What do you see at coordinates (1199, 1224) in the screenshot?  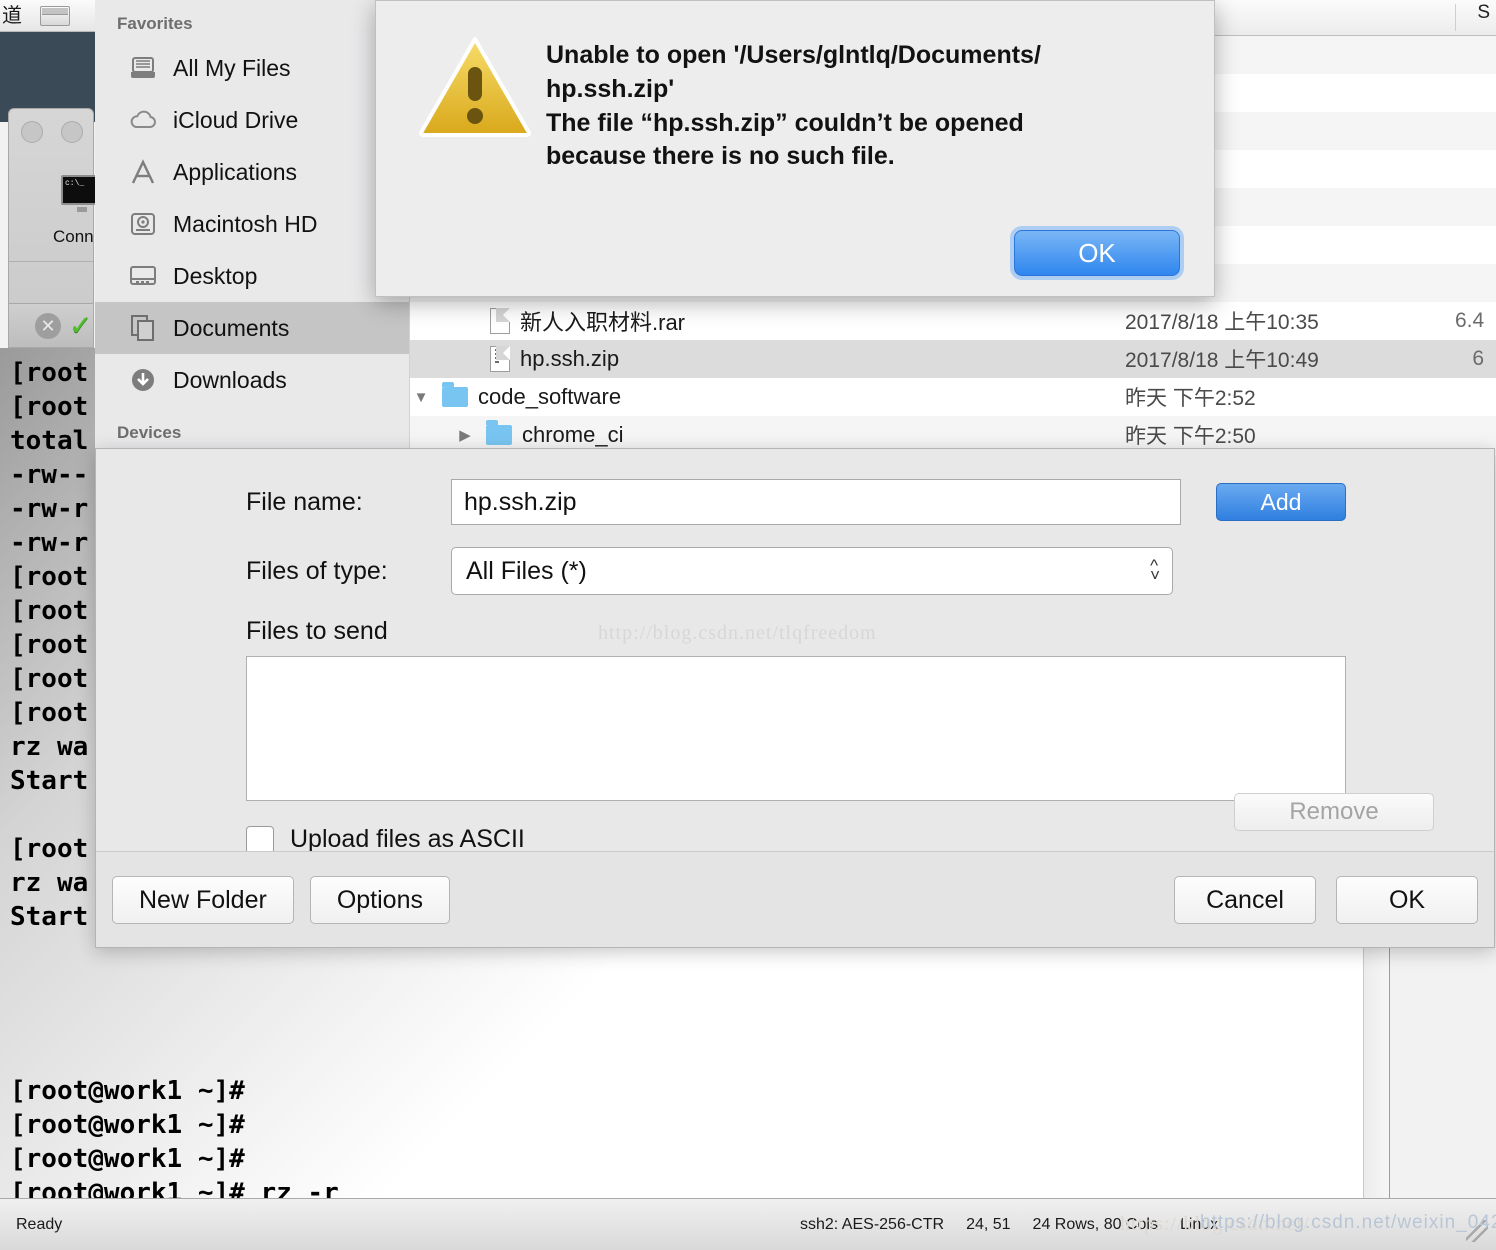 I see `status-os: Linux` at bounding box center [1199, 1224].